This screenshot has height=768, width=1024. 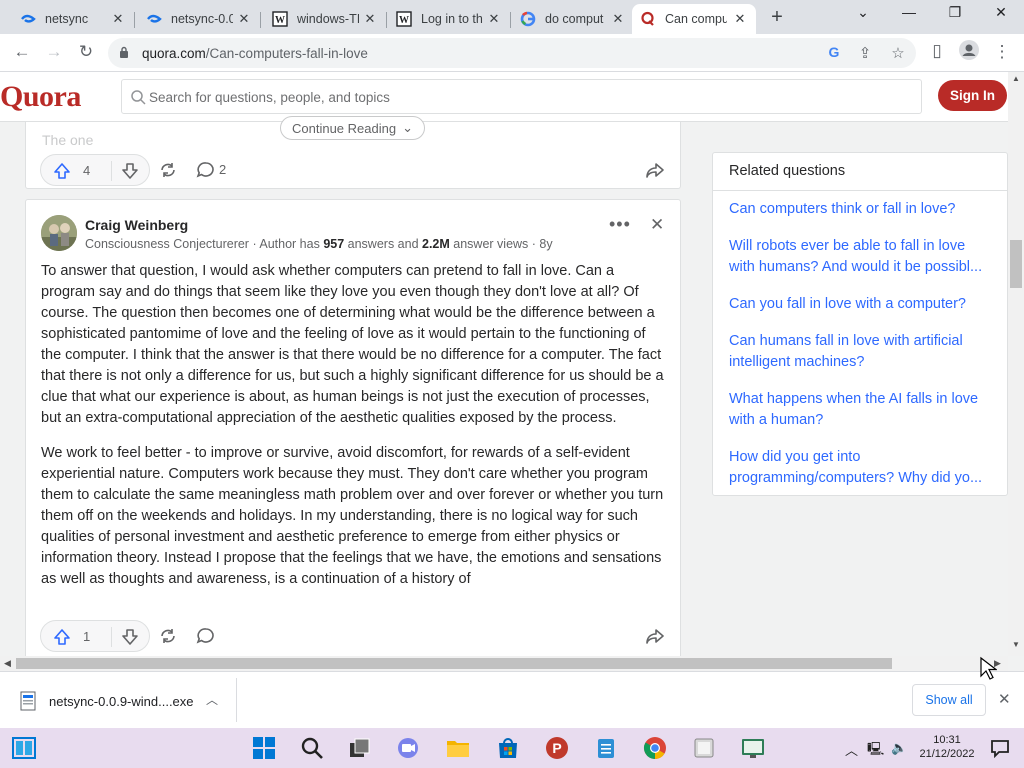 What do you see at coordinates (458, 748) in the screenshot?
I see `file-explorer-icon` at bounding box center [458, 748].